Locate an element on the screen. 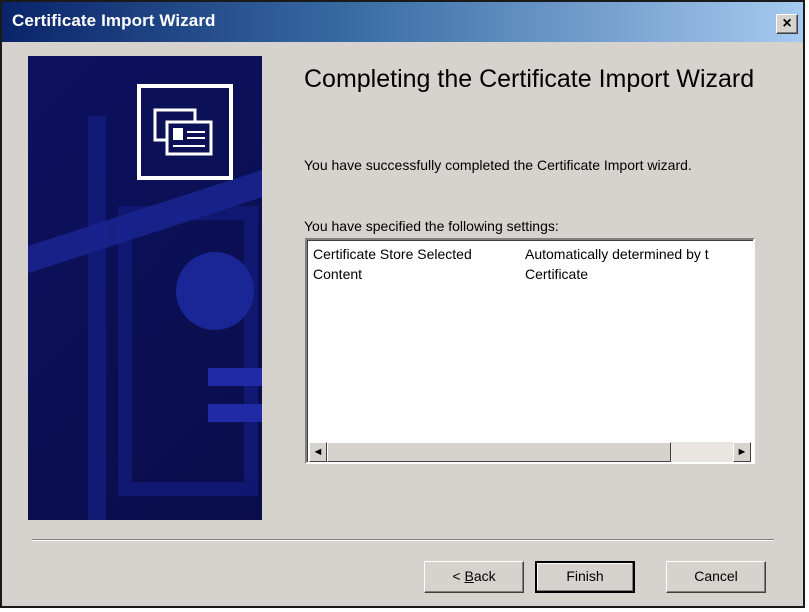 Image resolution: width=809 pixels, height=612 pixels. arrow-right-icon: ► is located at coordinates (742, 452).